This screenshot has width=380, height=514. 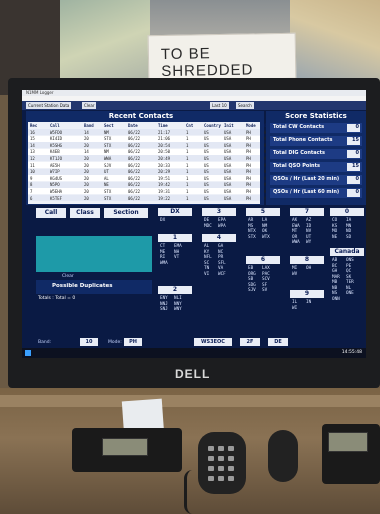 What do you see at coordinates (353, 238) in the screenshot?
I see `call-item: SD` at bounding box center [353, 238].